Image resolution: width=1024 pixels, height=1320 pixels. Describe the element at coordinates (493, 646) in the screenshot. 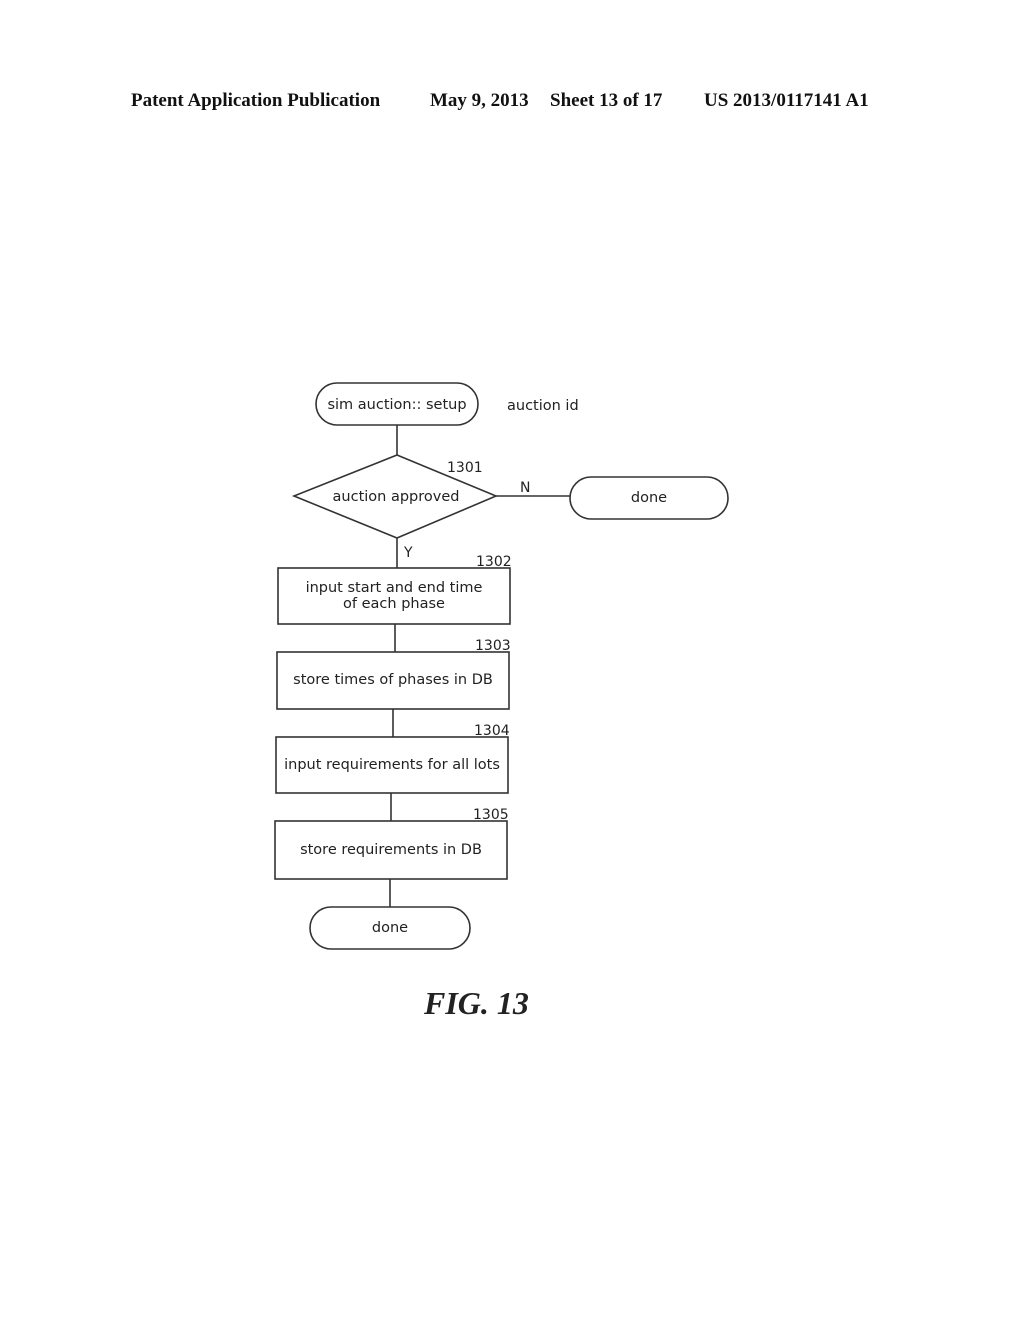

I see `step-1303-ref: 1303` at that location.